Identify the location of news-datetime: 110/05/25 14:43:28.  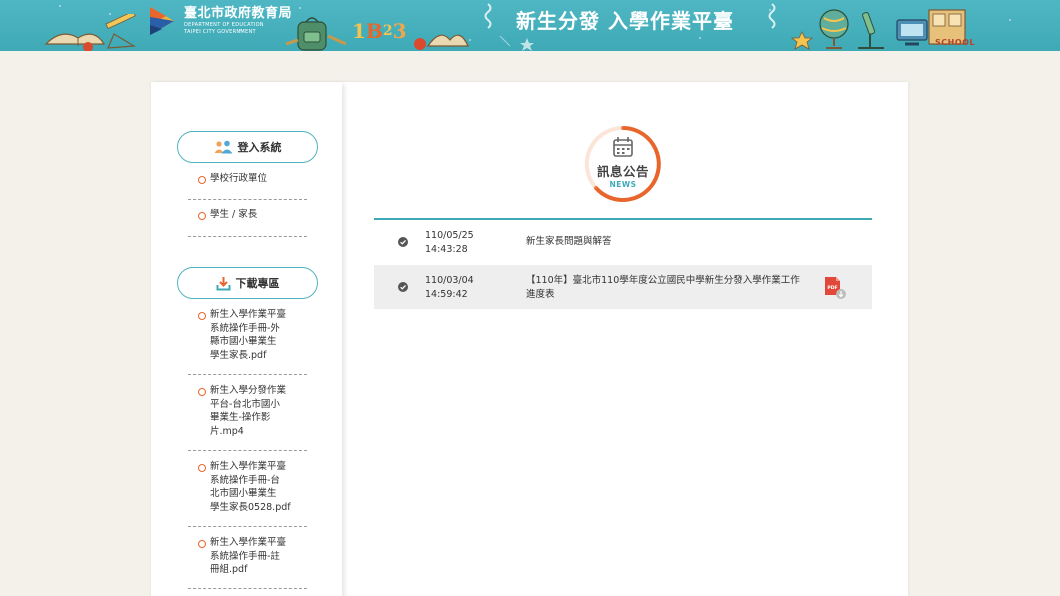
(449, 242).